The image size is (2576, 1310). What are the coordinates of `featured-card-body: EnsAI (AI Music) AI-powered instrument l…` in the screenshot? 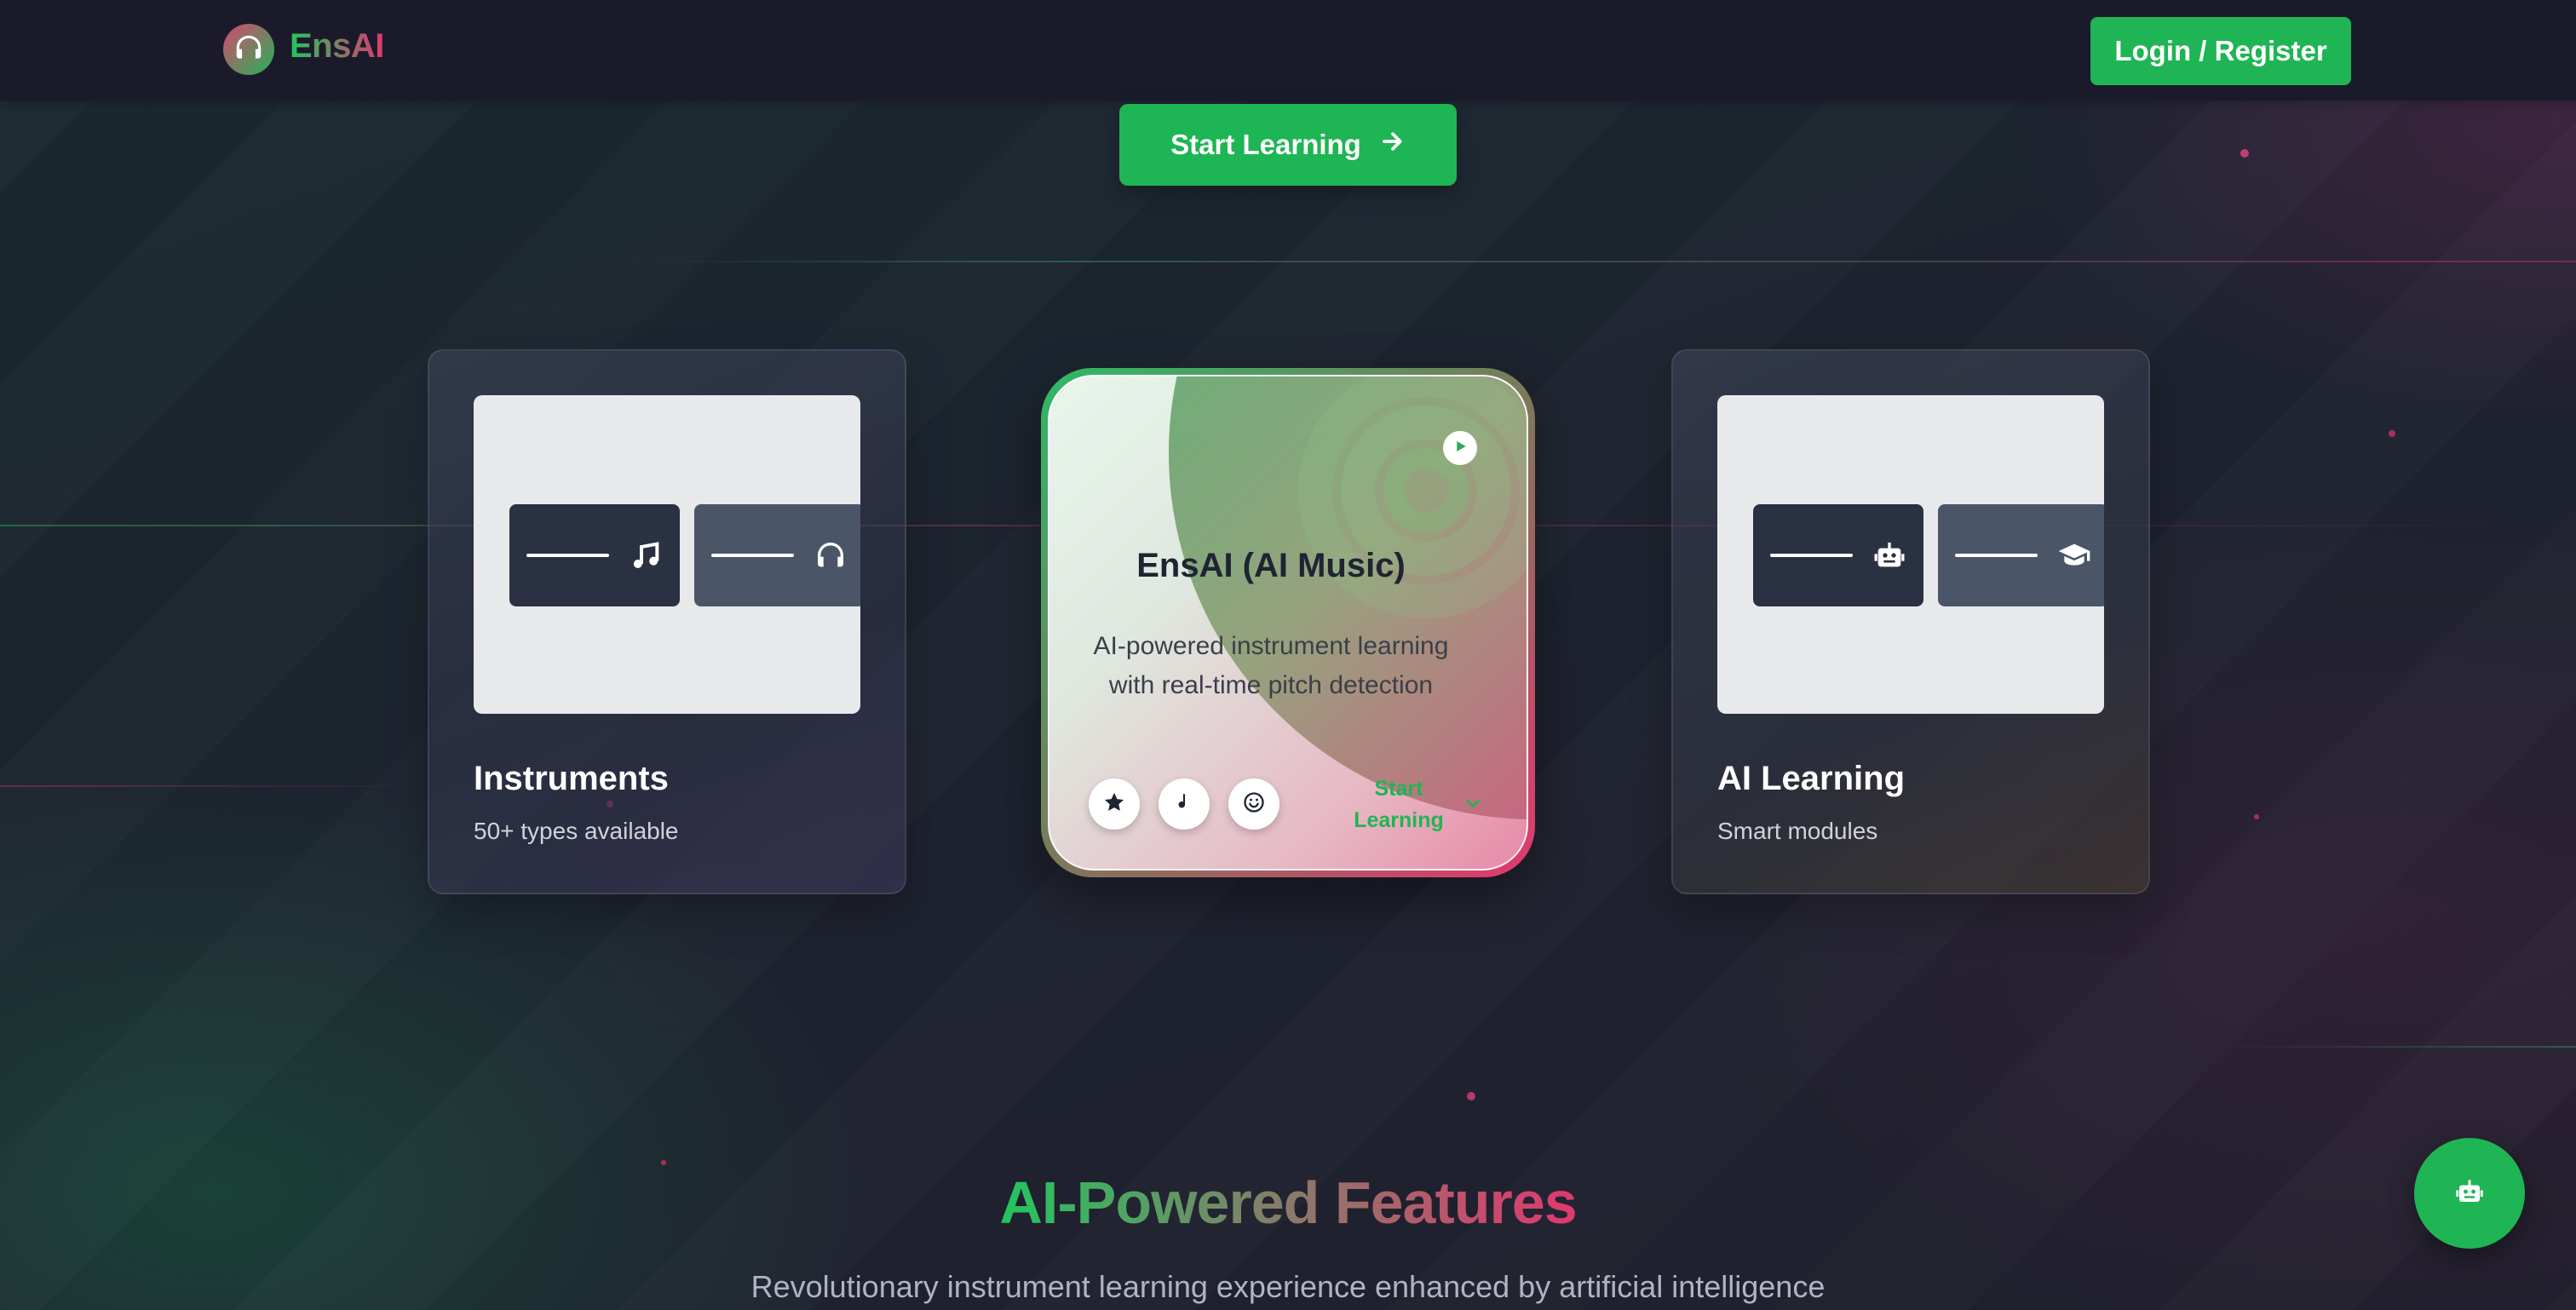 It's located at (1288, 622).